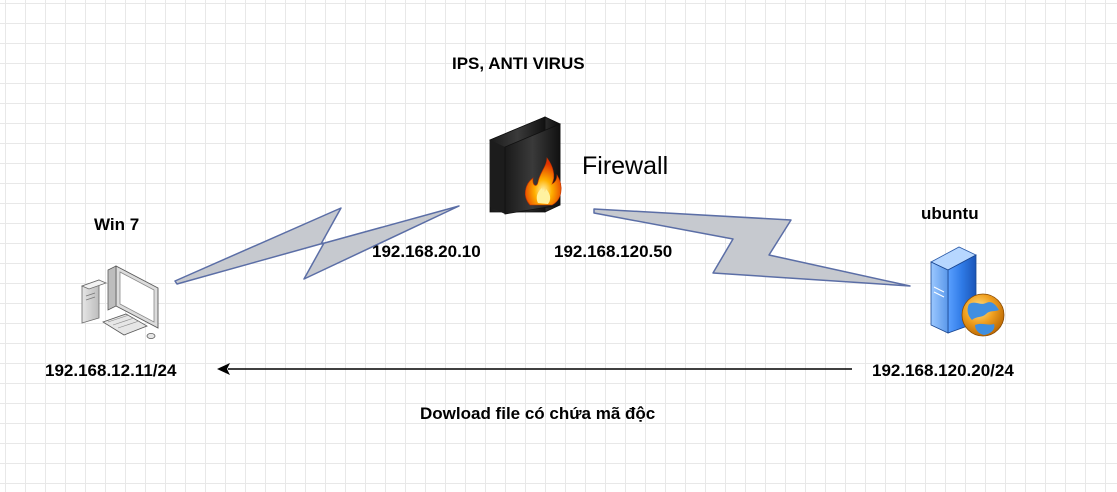 The height and width of the screenshot is (492, 1117). Describe the element at coordinates (538, 413) in the screenshot. I see `download-flow-label: Dowload file có chứa mã độc` at that location.